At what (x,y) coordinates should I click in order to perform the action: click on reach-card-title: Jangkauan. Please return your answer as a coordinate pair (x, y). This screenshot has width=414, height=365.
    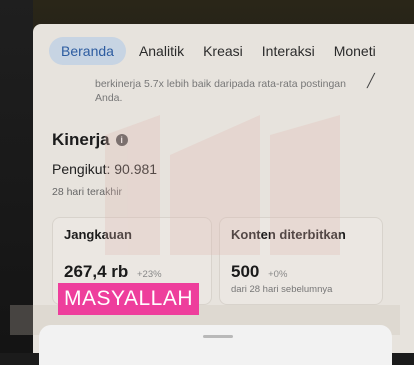
    Looking at the image, I should click on (98, 234).